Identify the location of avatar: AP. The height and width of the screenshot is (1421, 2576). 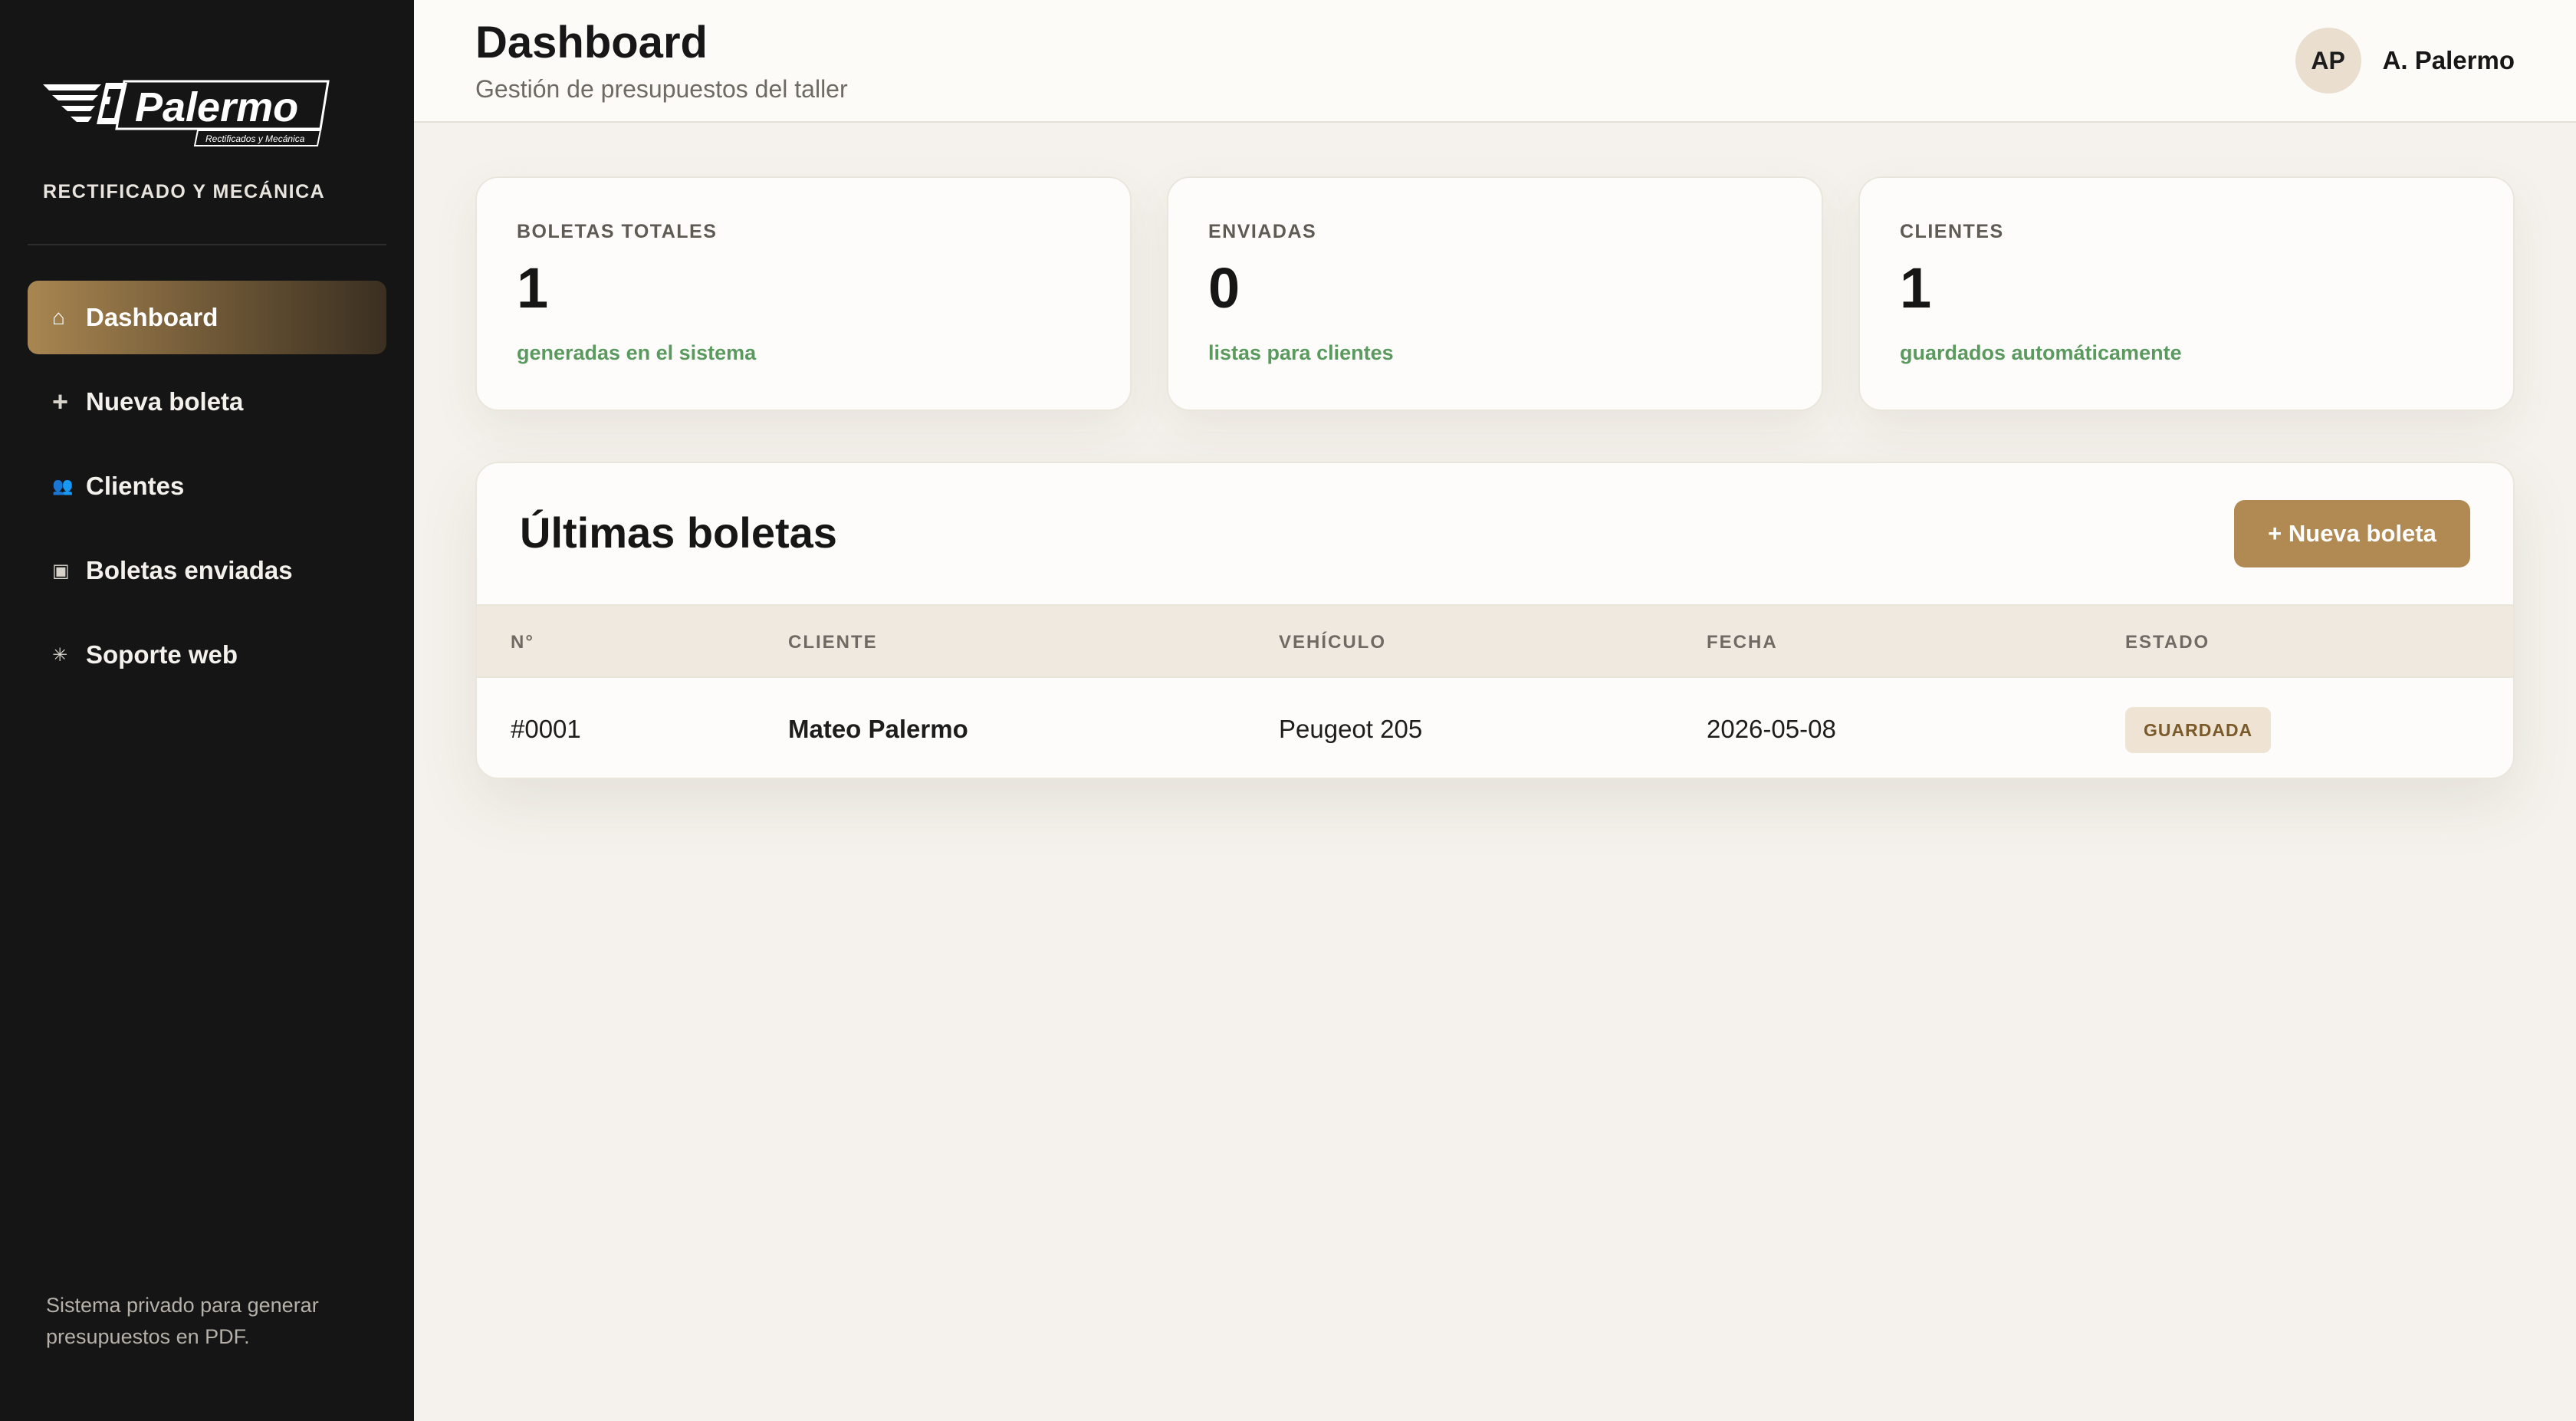
(2328, 61).